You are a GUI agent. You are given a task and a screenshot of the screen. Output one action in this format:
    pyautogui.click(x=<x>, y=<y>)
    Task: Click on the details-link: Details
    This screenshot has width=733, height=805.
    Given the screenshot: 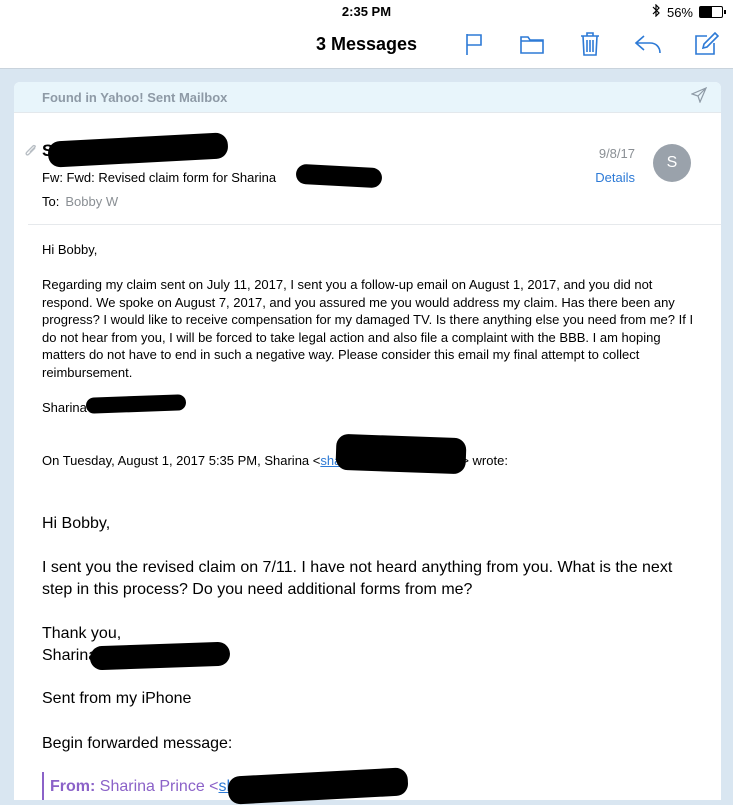 What is the action you would take?
    pyautogui.click(x=615, y=177)
    